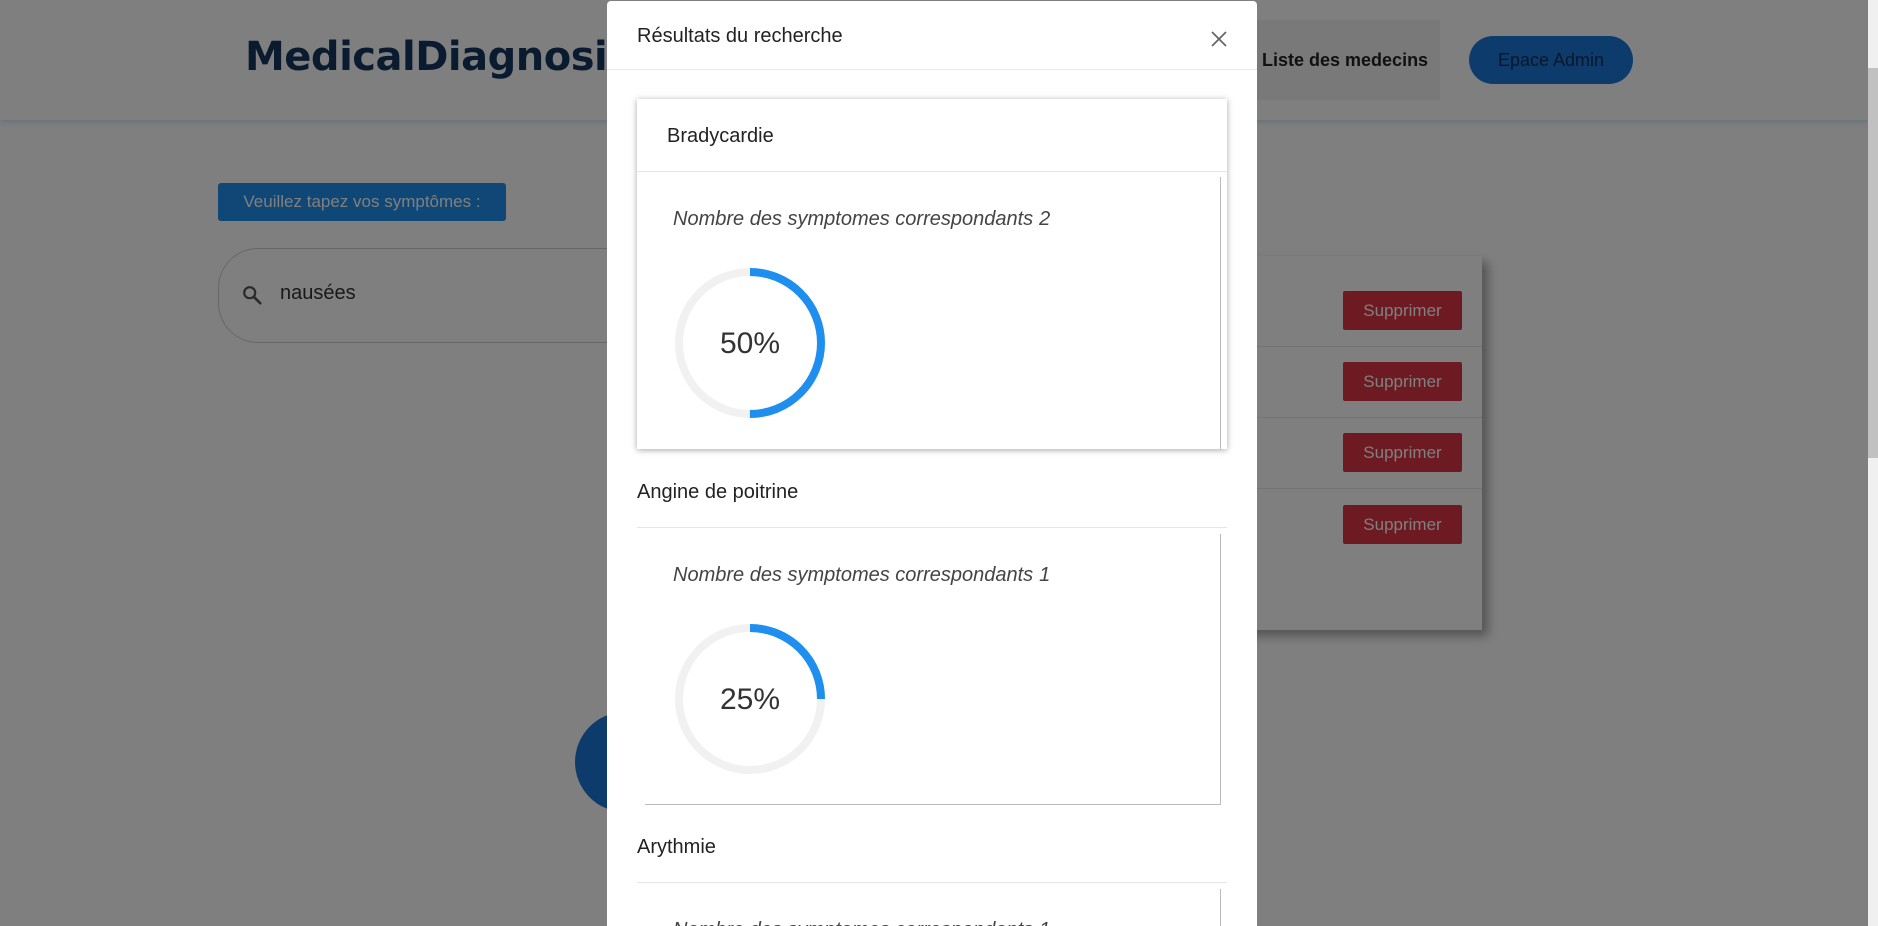  I want to click on matching-symptoms-count: Nombre des symptomes correspondants 2, so click(862, 219).